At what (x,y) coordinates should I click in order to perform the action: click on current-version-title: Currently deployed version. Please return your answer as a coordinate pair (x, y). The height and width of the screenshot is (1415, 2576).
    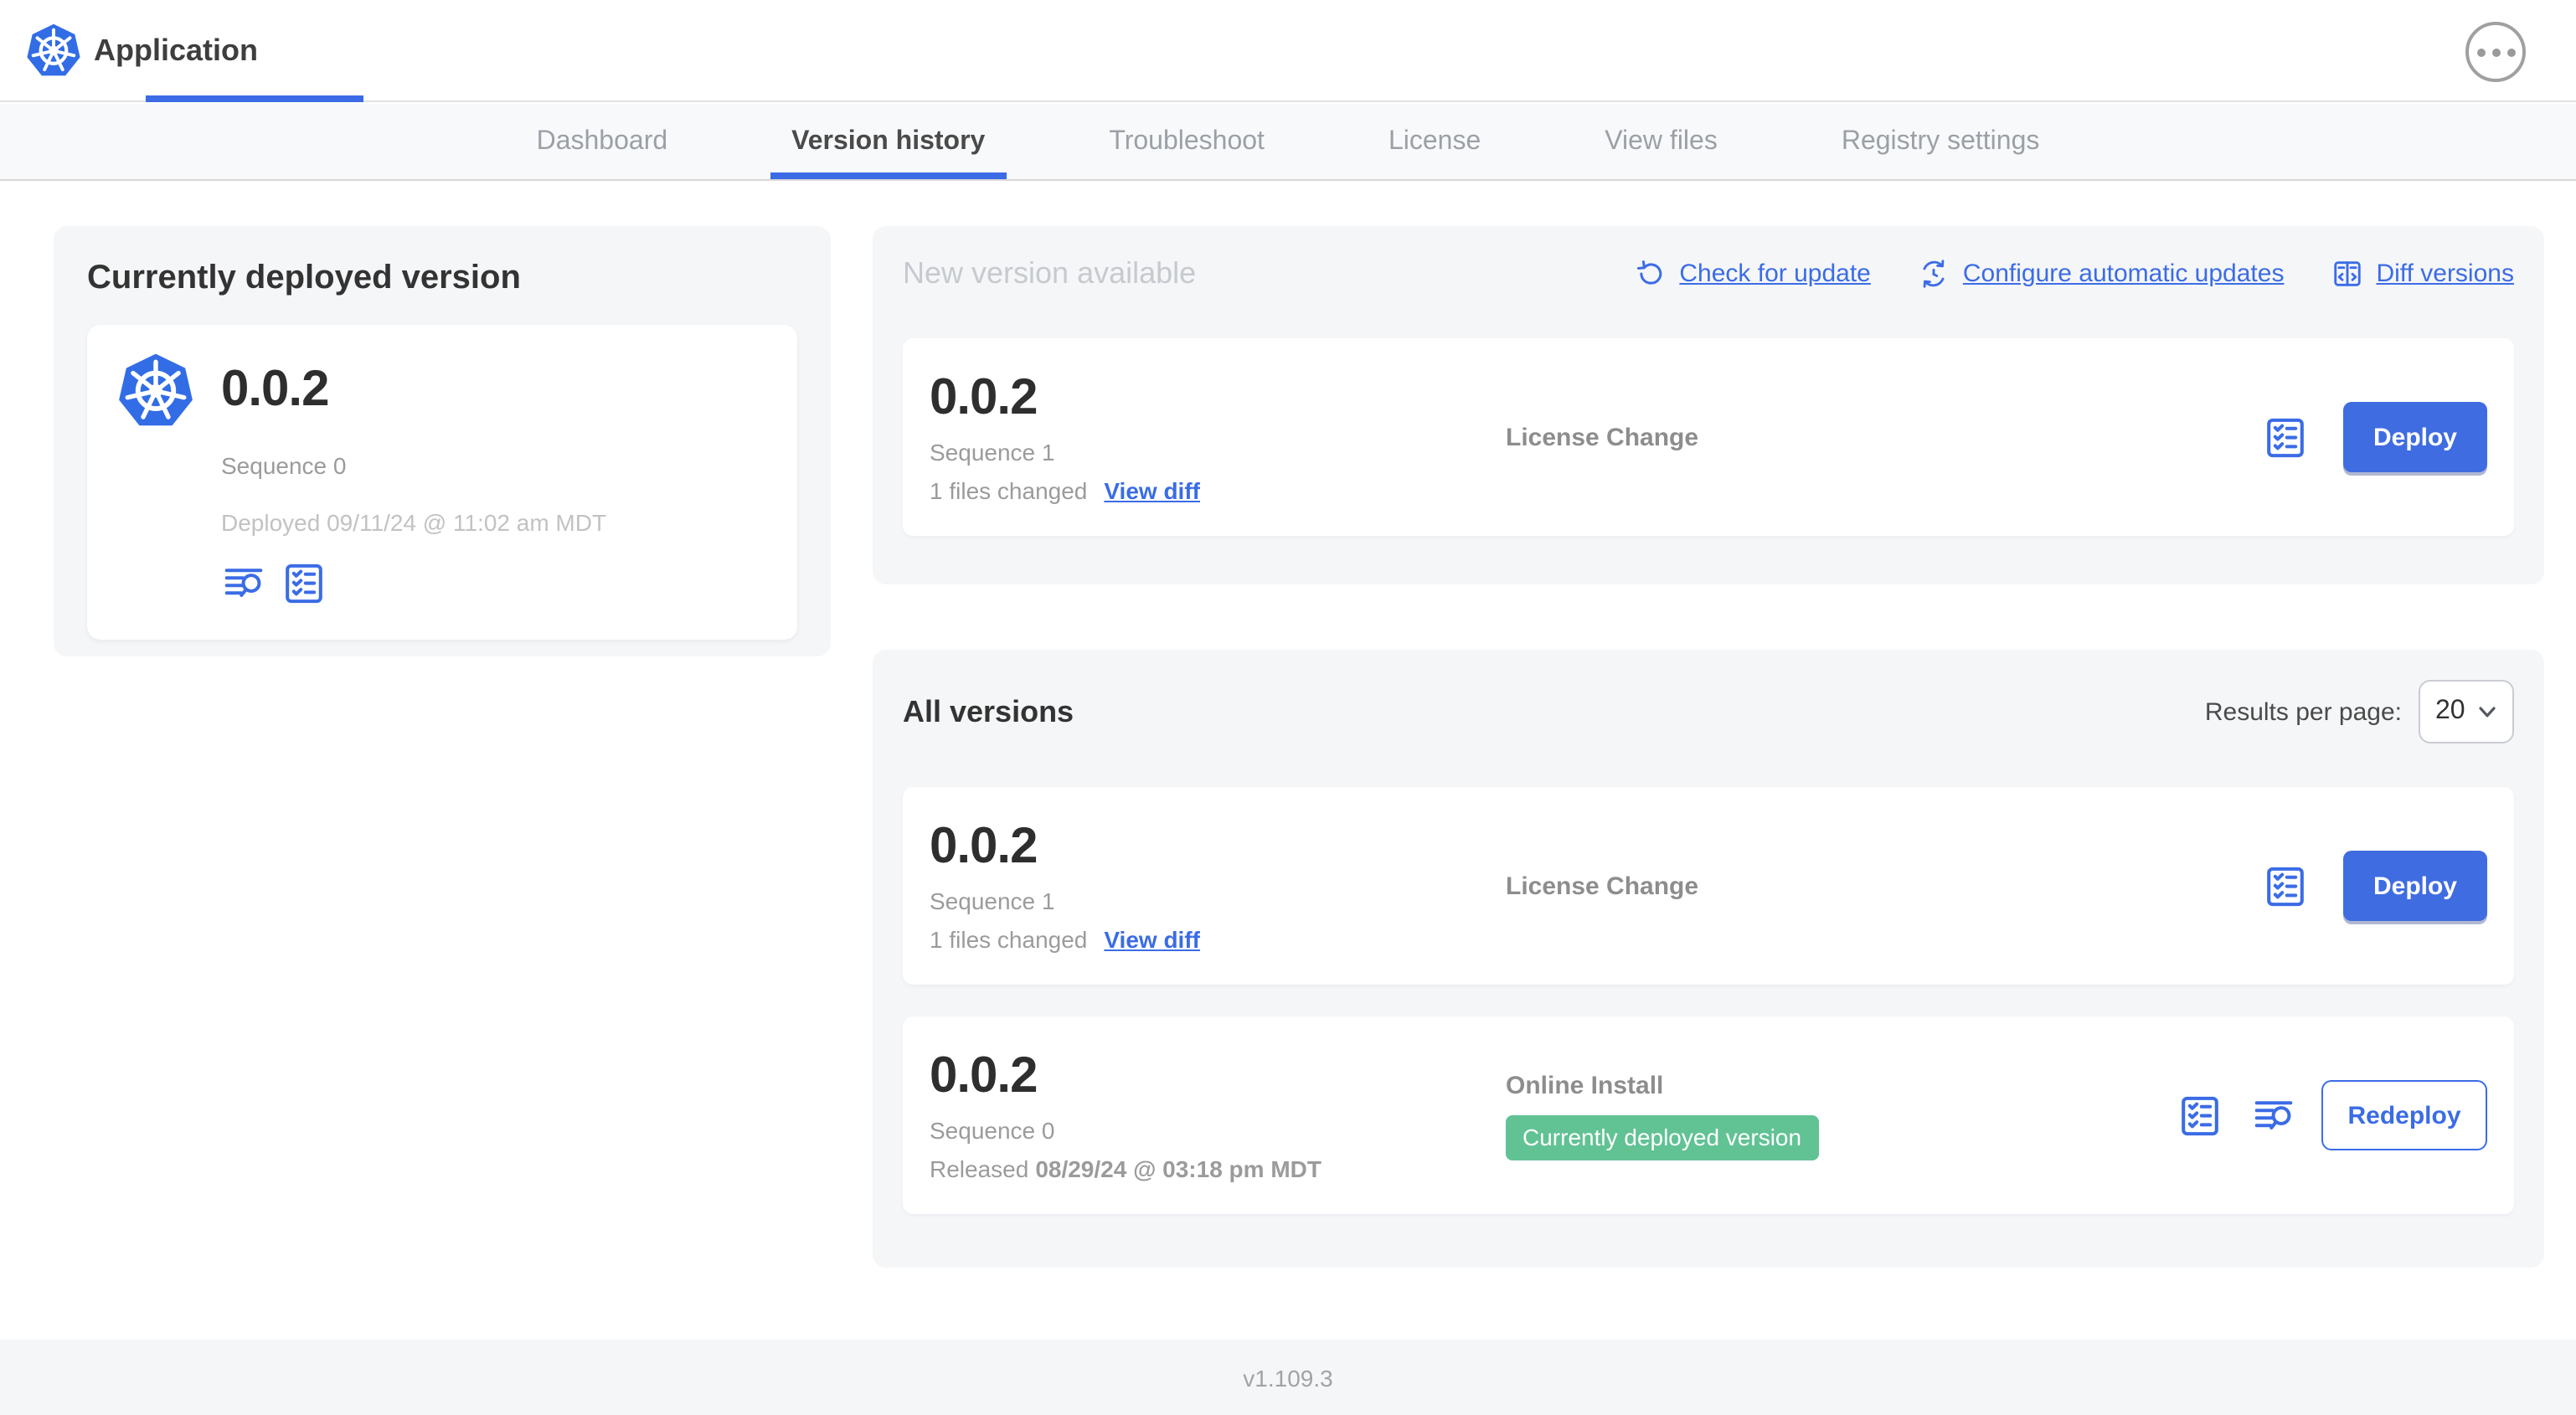
    Looking at the image, I should click on (304, 278).